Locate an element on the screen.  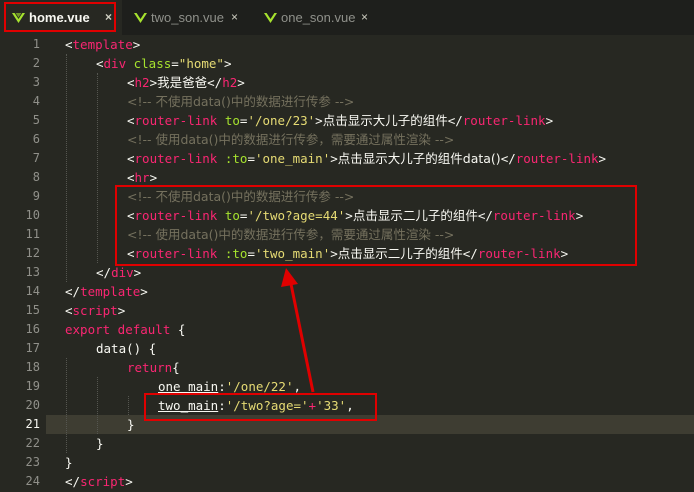
annotation-arrow is located at coordinates (298, 330).